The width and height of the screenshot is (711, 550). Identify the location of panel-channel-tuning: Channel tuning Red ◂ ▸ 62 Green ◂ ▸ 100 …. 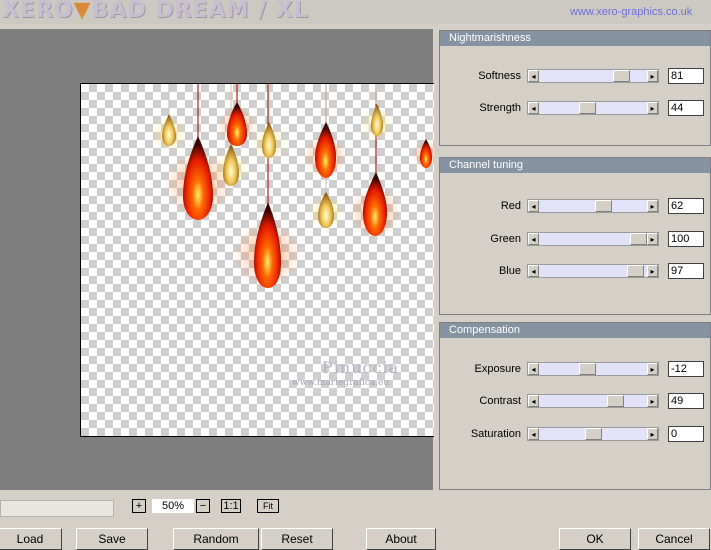
(575, 236).